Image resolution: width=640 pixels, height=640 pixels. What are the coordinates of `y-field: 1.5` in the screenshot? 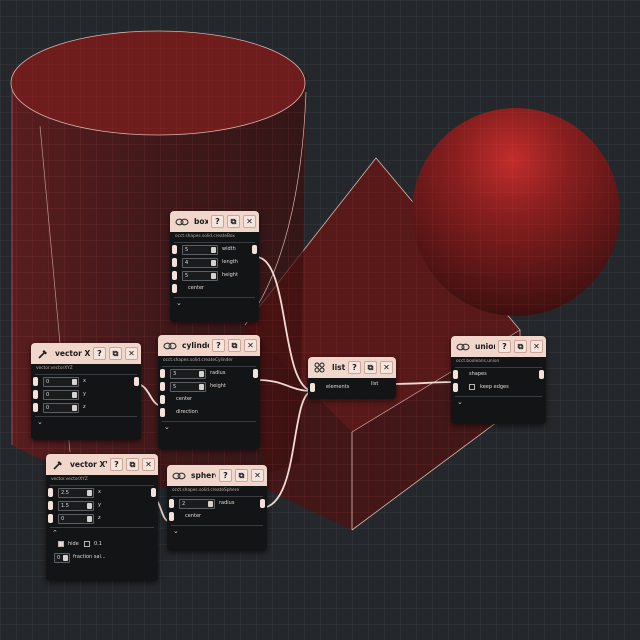 It's located at (76, 506).